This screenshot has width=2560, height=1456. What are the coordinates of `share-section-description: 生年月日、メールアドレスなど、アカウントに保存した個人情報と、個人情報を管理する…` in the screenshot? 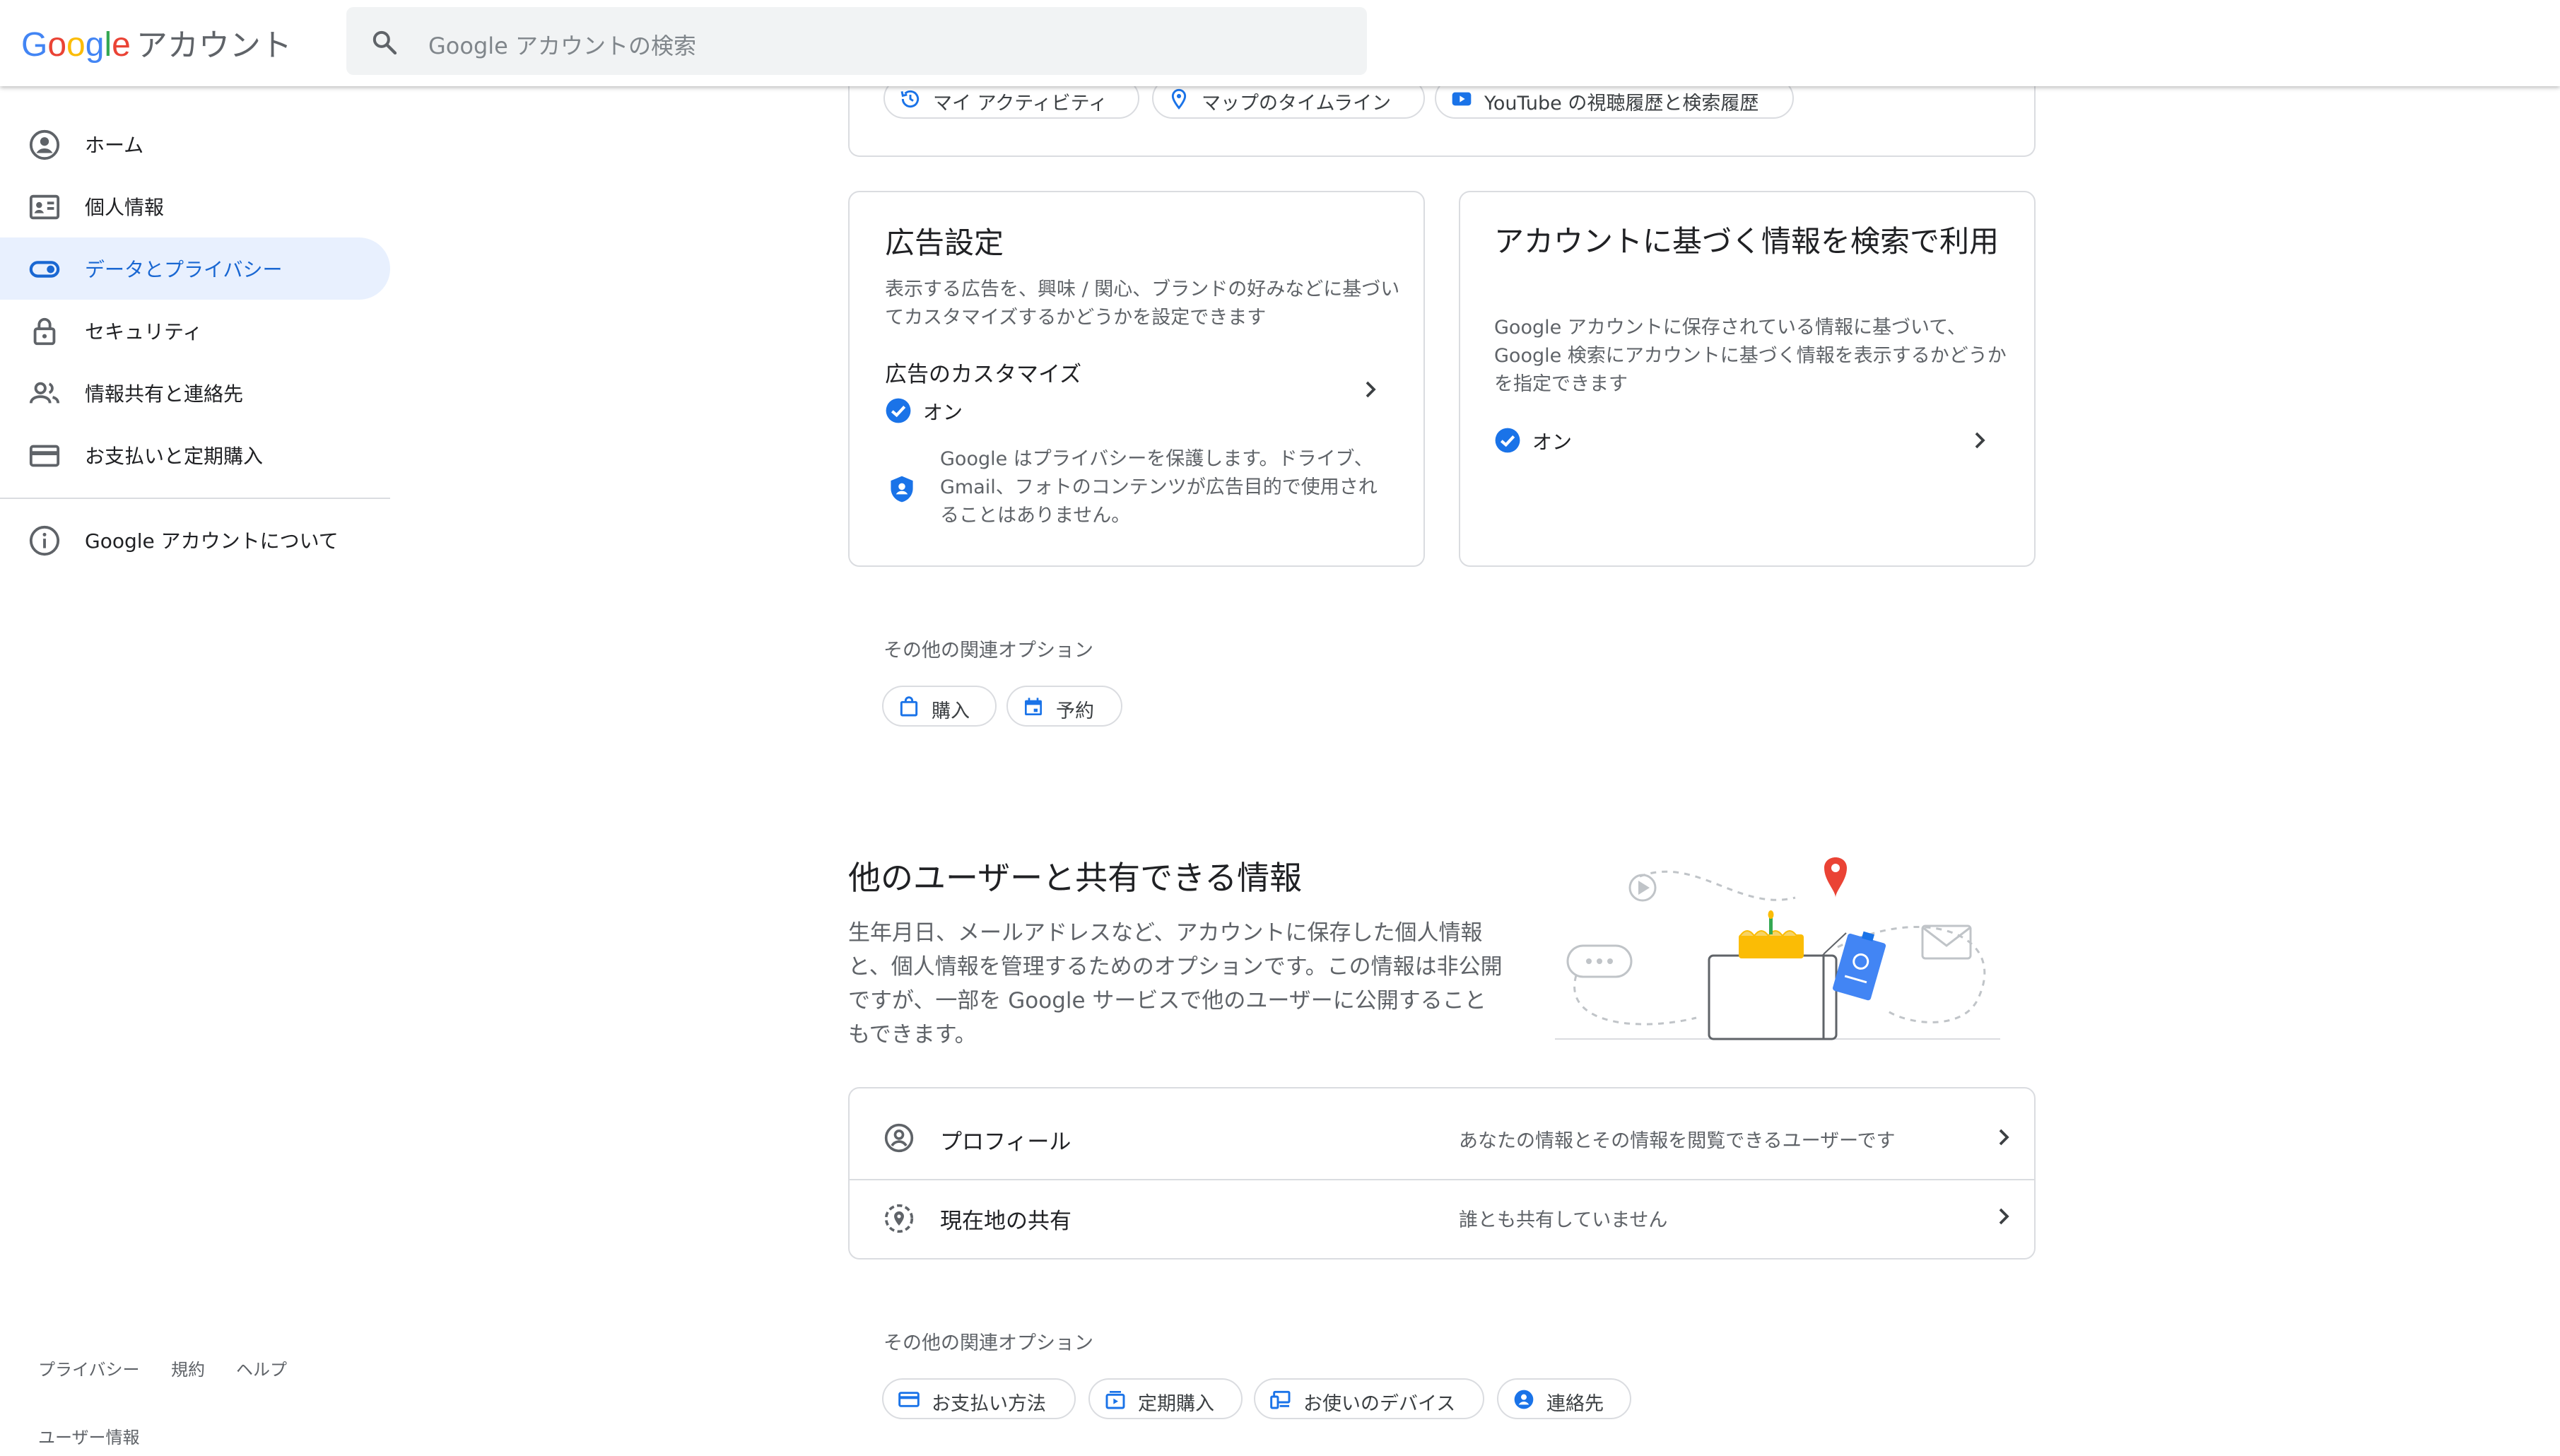 It's located at (1175, 984).